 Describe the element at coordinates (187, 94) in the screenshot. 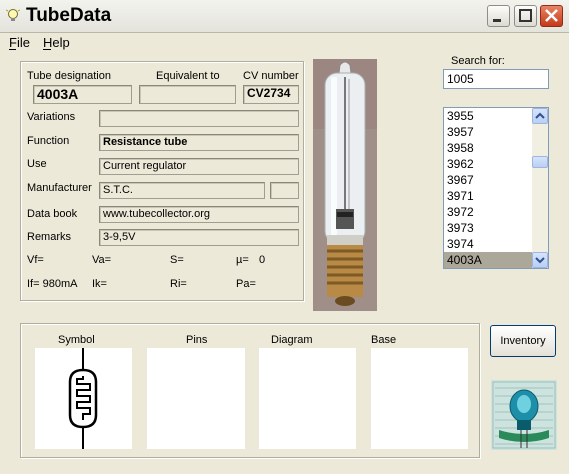

I see `equivalent-field` at that location.